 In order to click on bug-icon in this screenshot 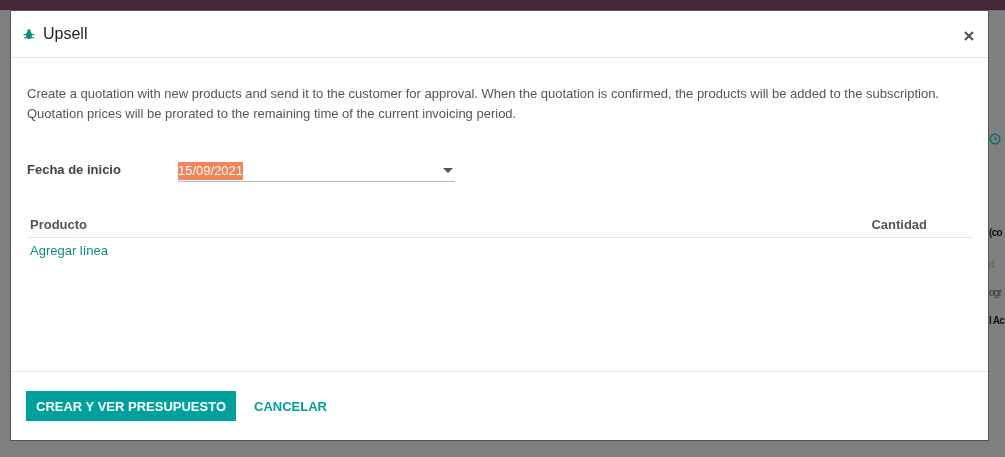, I will do `click(29, 34)`.